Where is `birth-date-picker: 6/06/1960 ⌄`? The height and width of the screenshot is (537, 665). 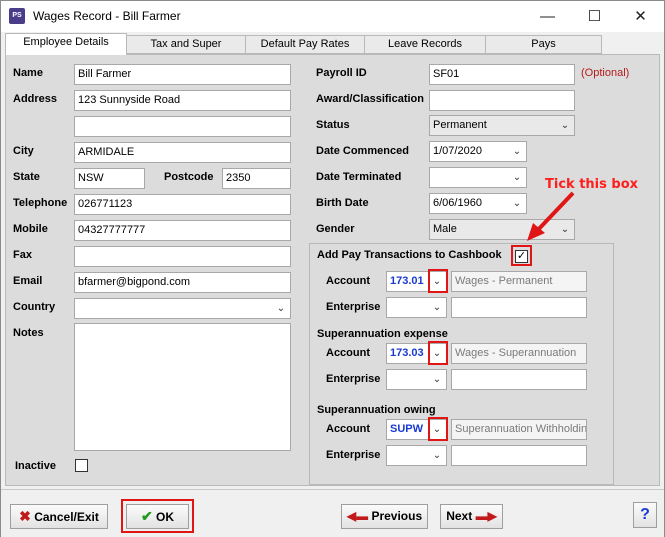
birth-date-picker: 6/06/1960 ⌄ is located at coordinates (478, 203).